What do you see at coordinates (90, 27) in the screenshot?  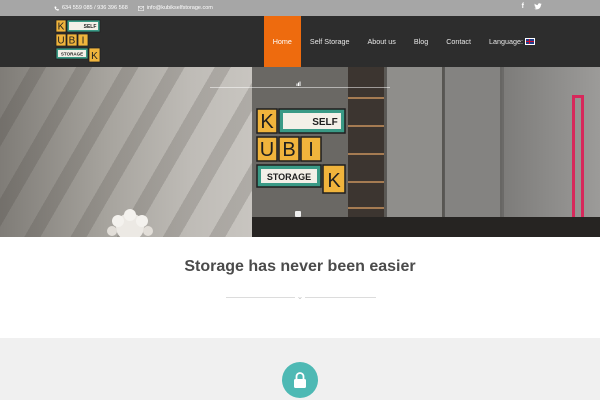 I see `logo-self: SELF` at bounding box center [90, 27].